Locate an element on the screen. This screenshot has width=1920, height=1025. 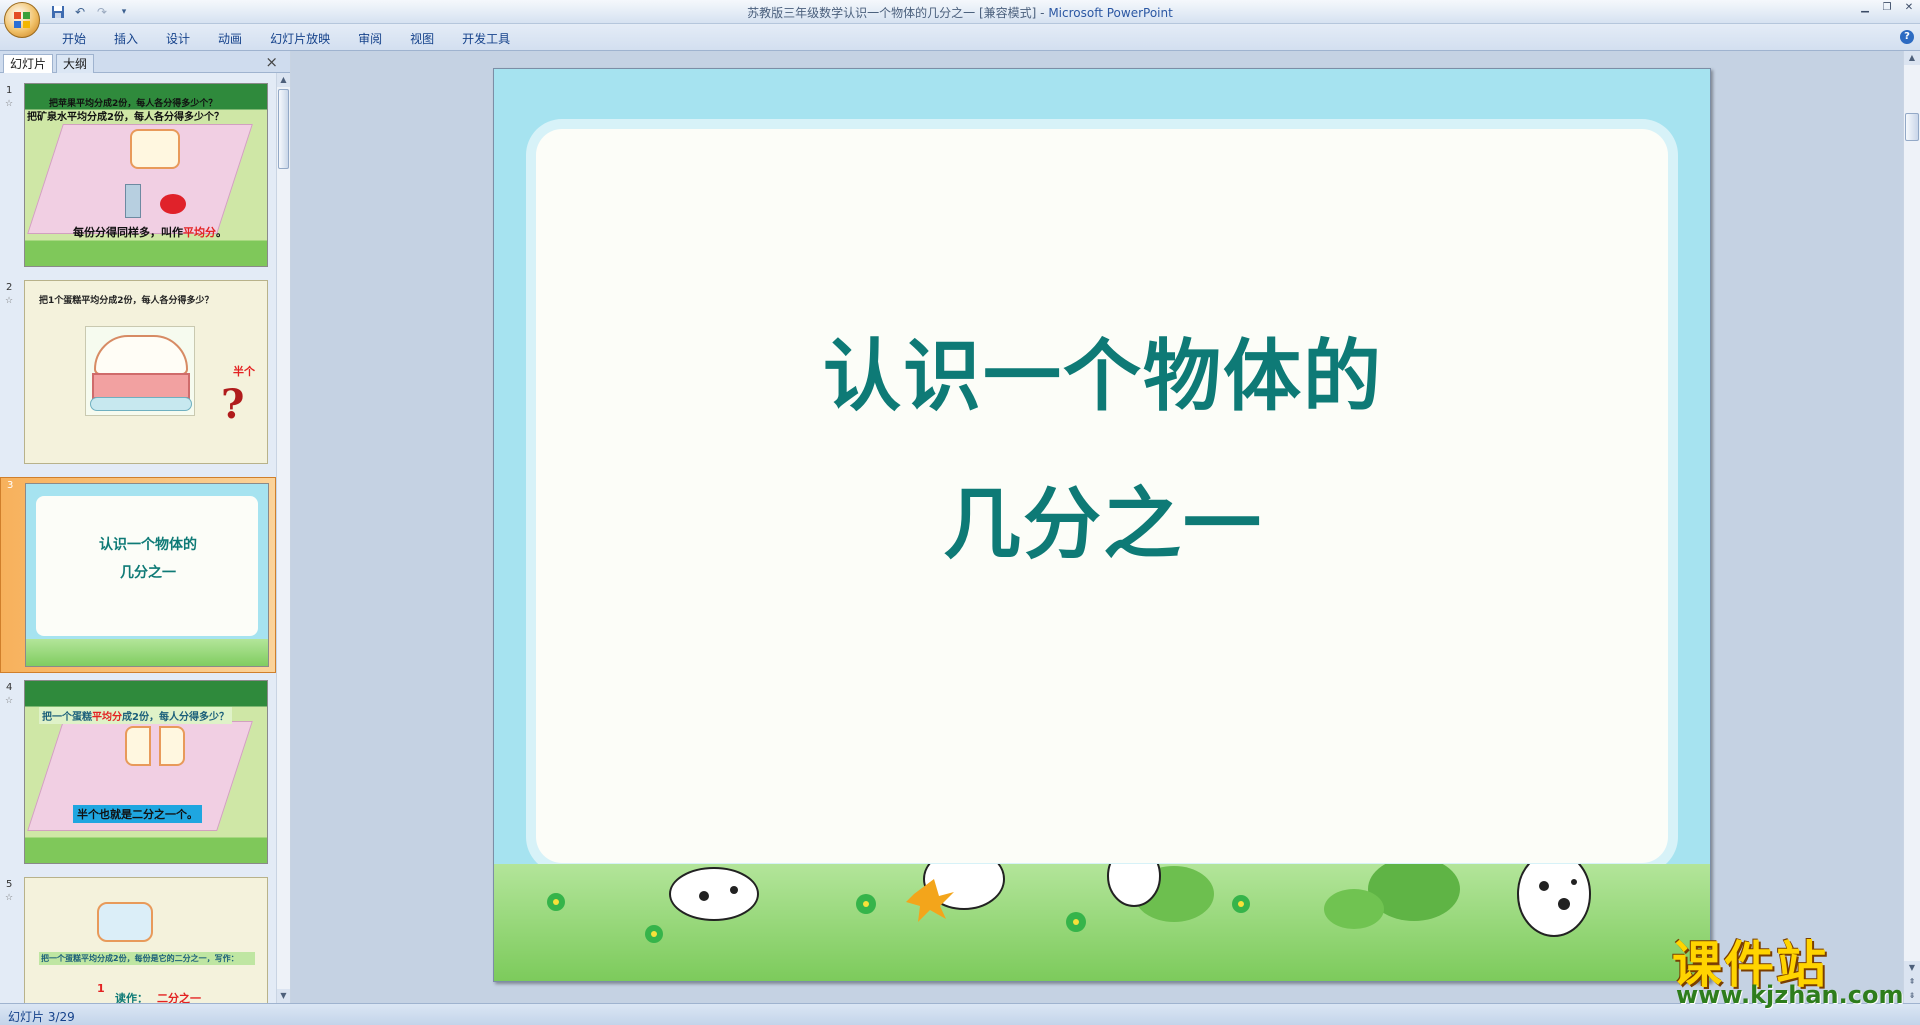
tab-home: 开始 is located at coordinates (74, 39).